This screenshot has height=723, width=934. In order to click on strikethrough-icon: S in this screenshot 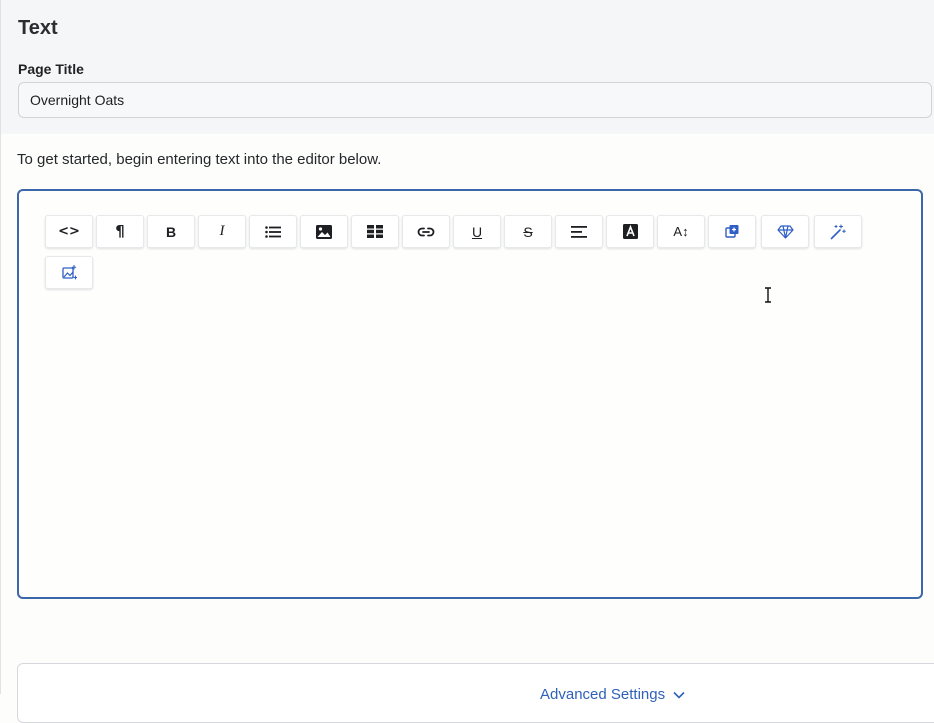, I will do `click(528, 231)`.